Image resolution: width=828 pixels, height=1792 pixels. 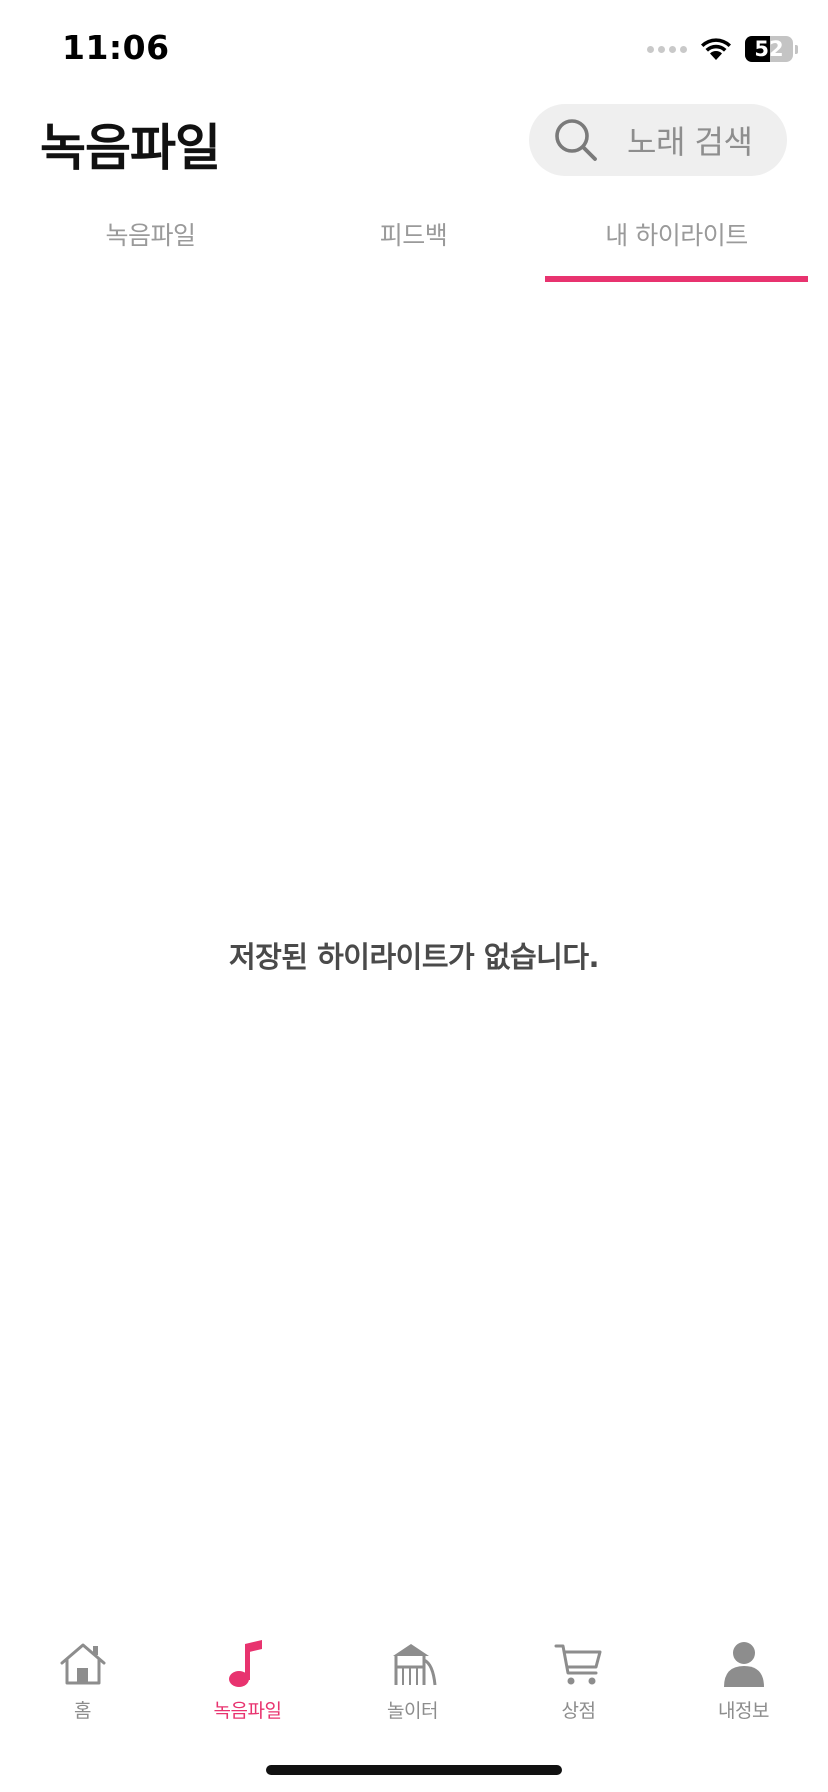 What do you see at coordinates (414, 1770) in the screenshot?
I see `home-indicator` at bounding box center [414, 1770].